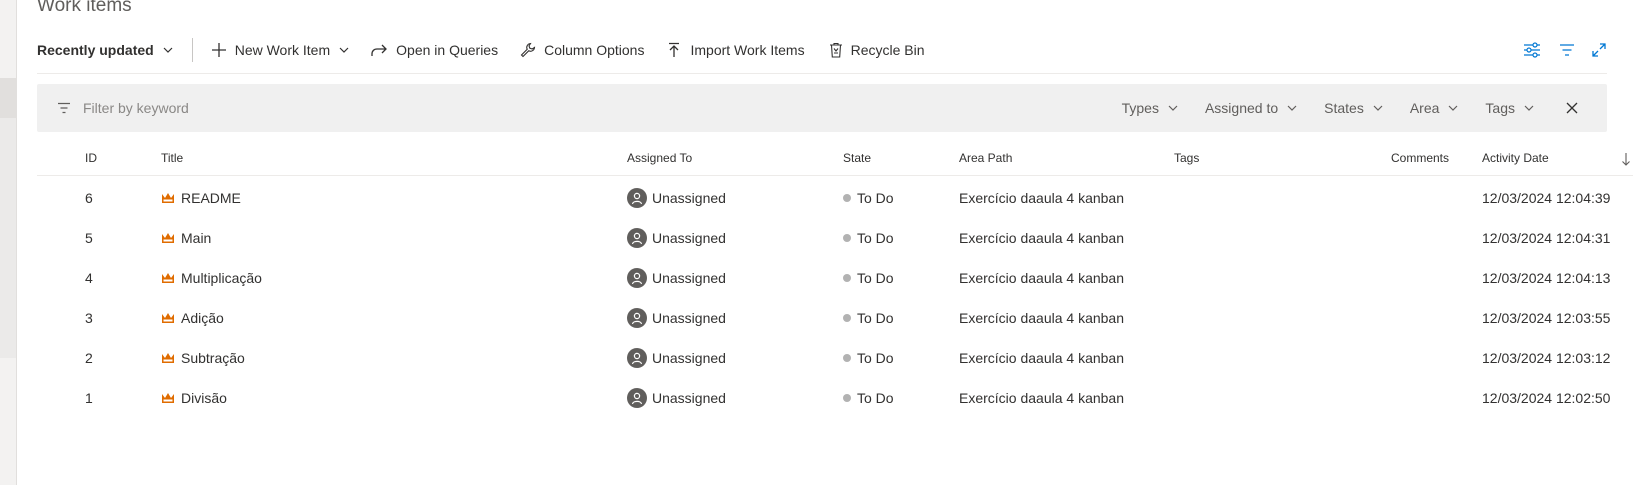  I want to click on row-title: Adição, so click(192, 318).